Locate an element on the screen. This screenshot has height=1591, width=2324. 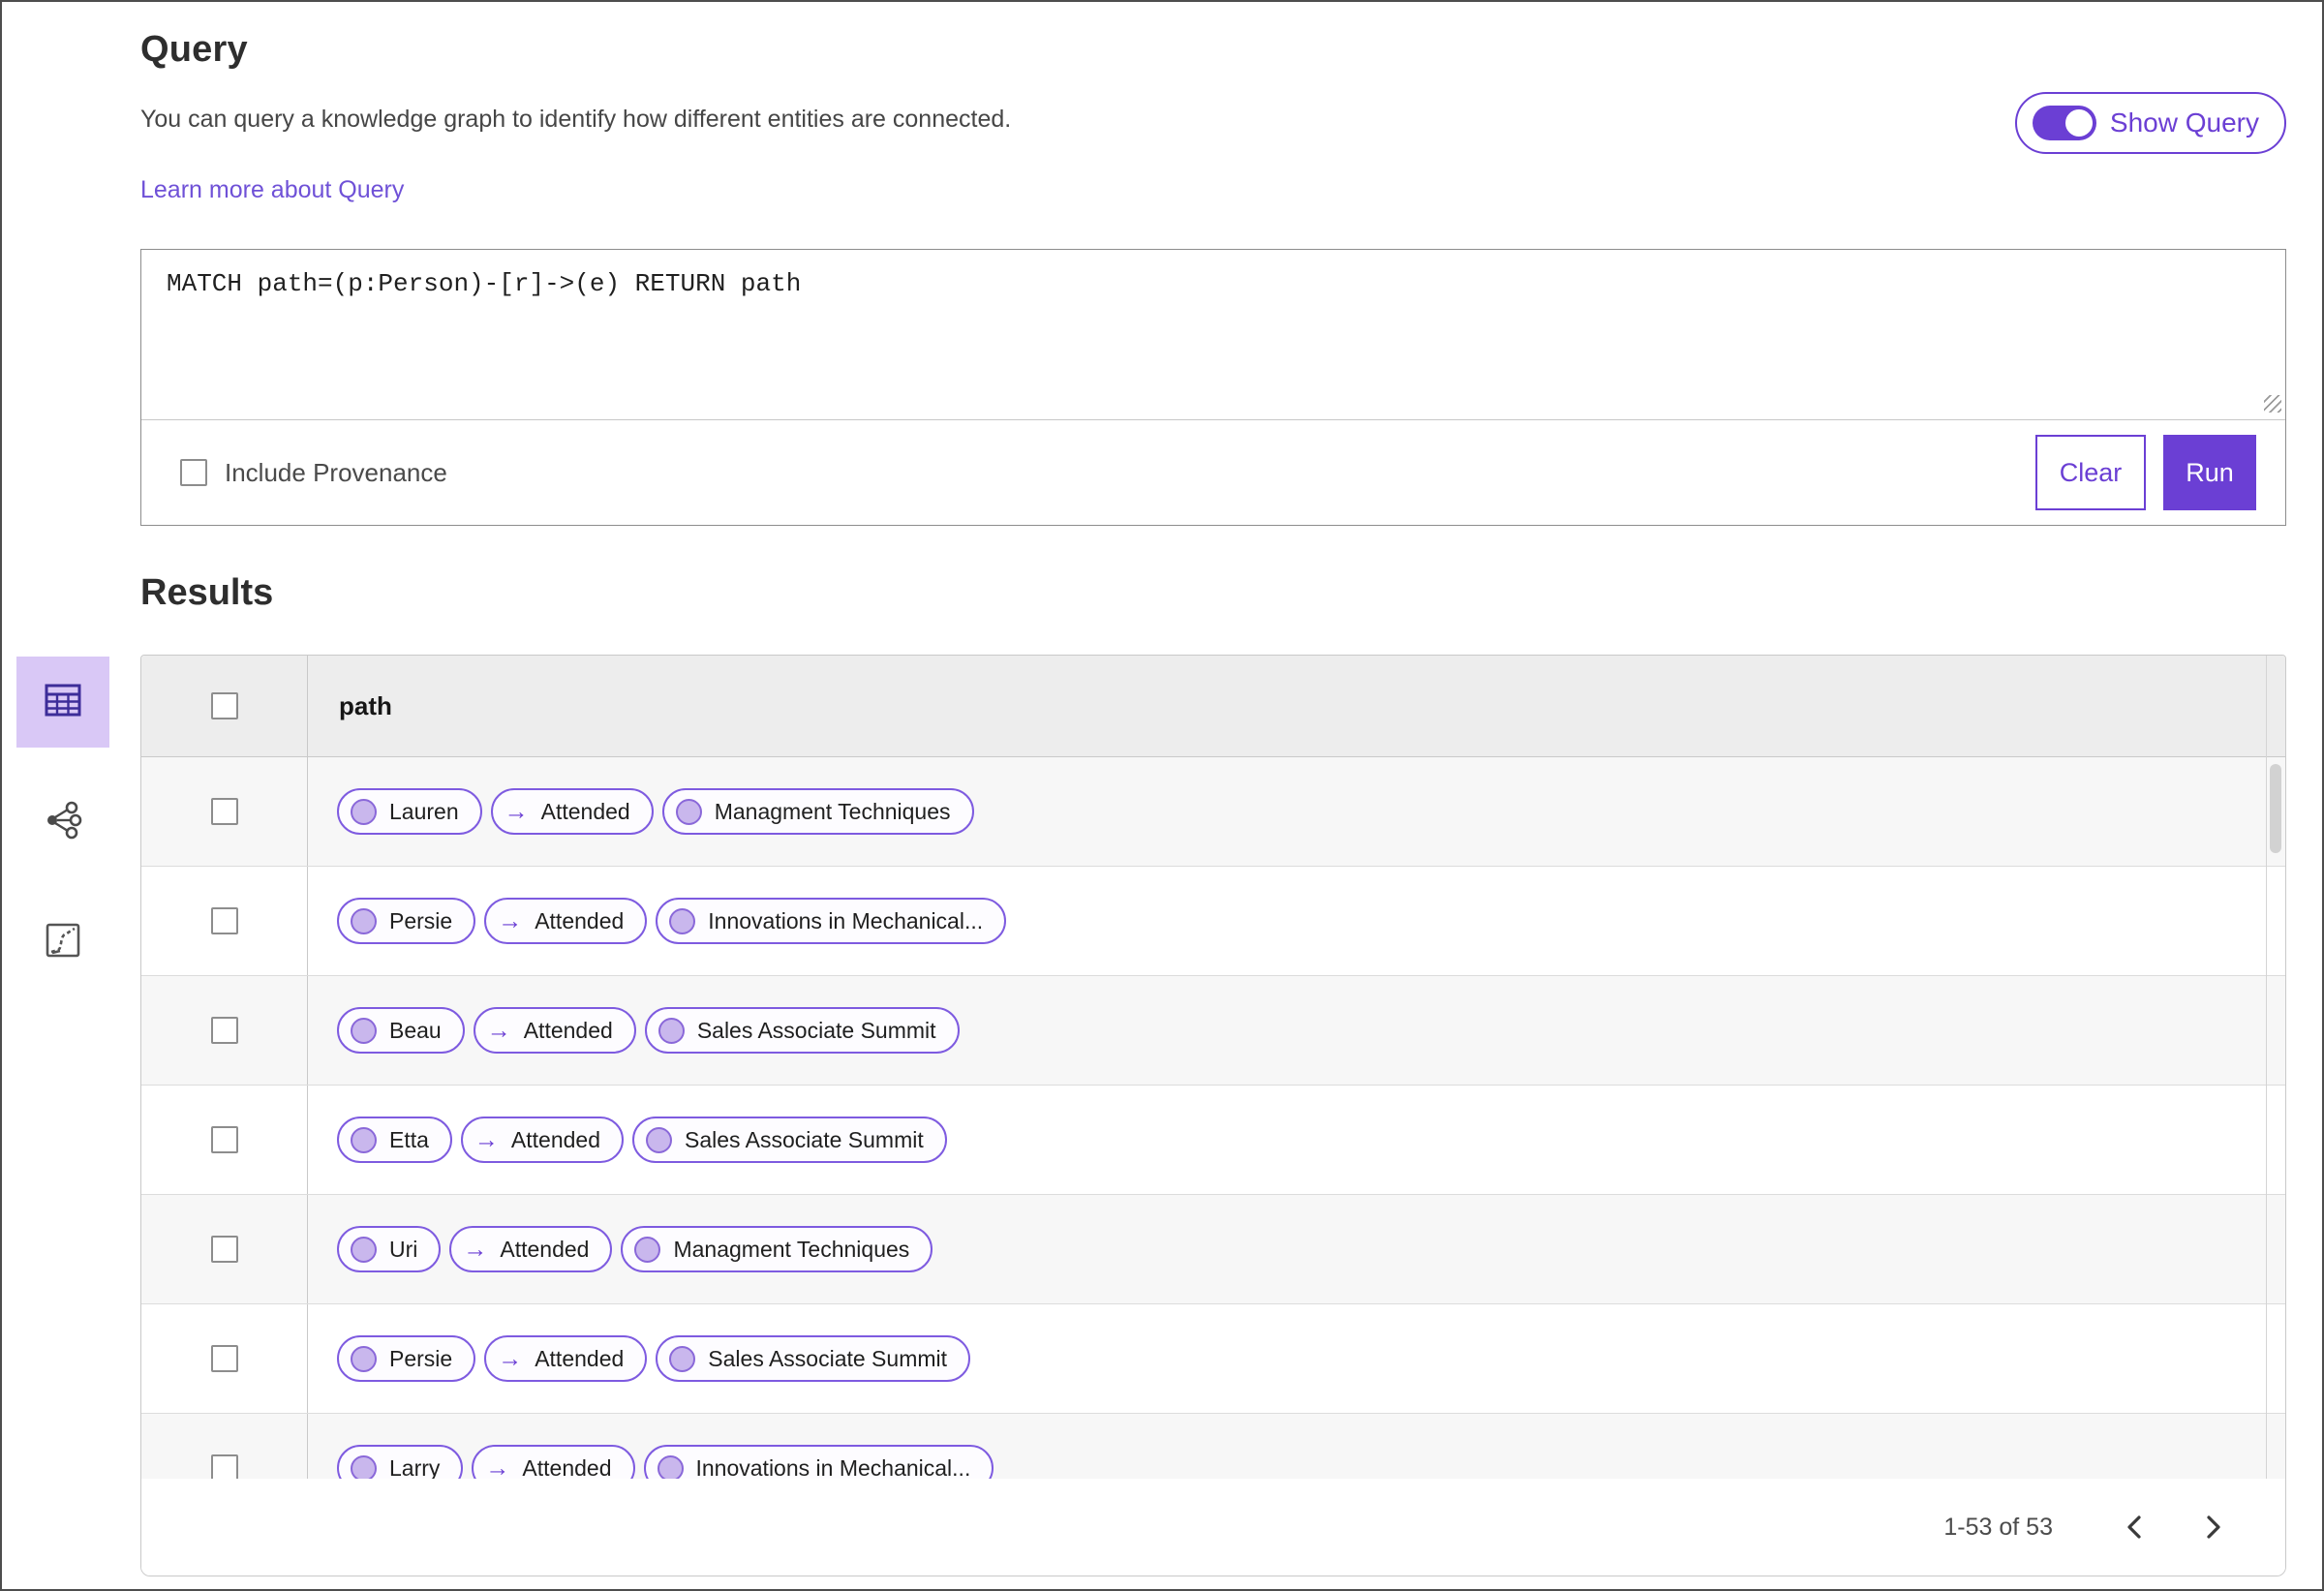
target-node-label: Sales Associate Summit is located at coordinates (828, 1358).